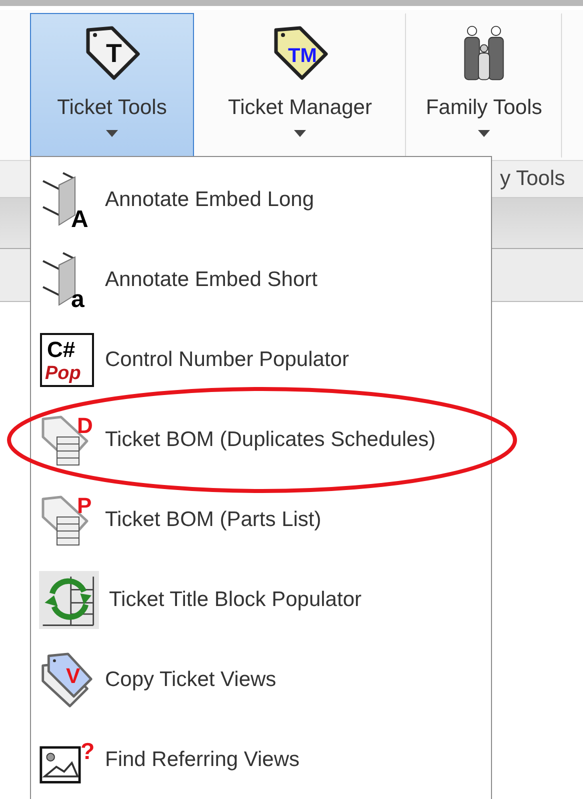 This screenshot has height=799, width=583. I want to click on menu-item: Ticket Title Block Populator, so click(261, 600).